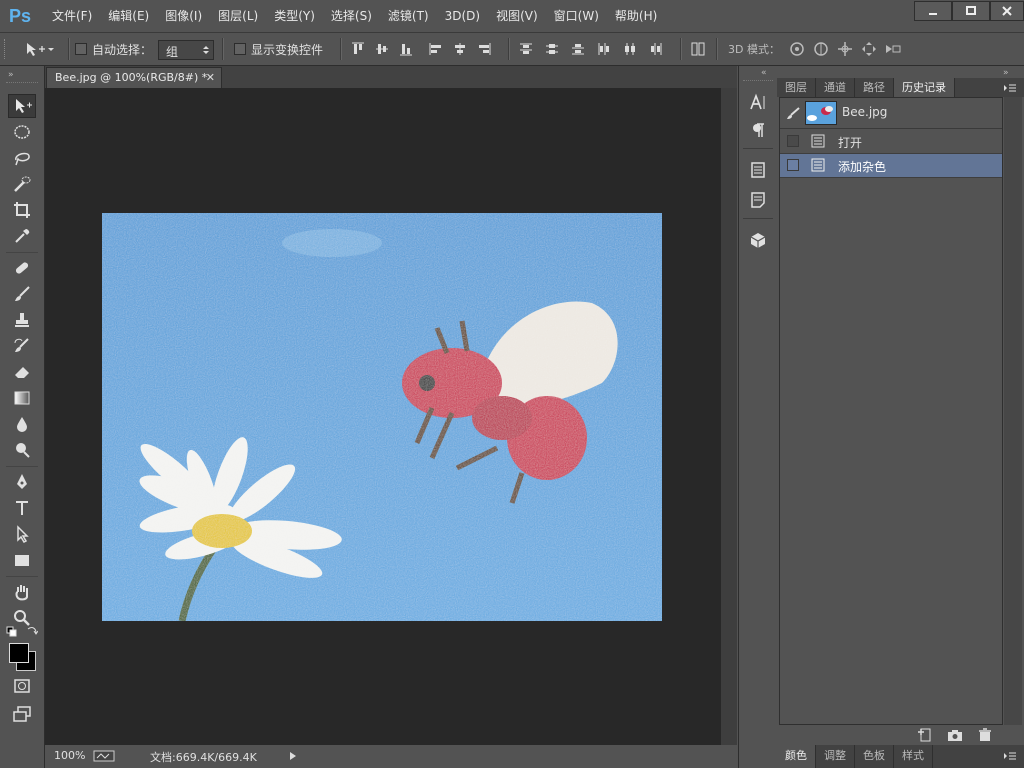  I want to click on tab-layers: 图层, so click(796, 87).